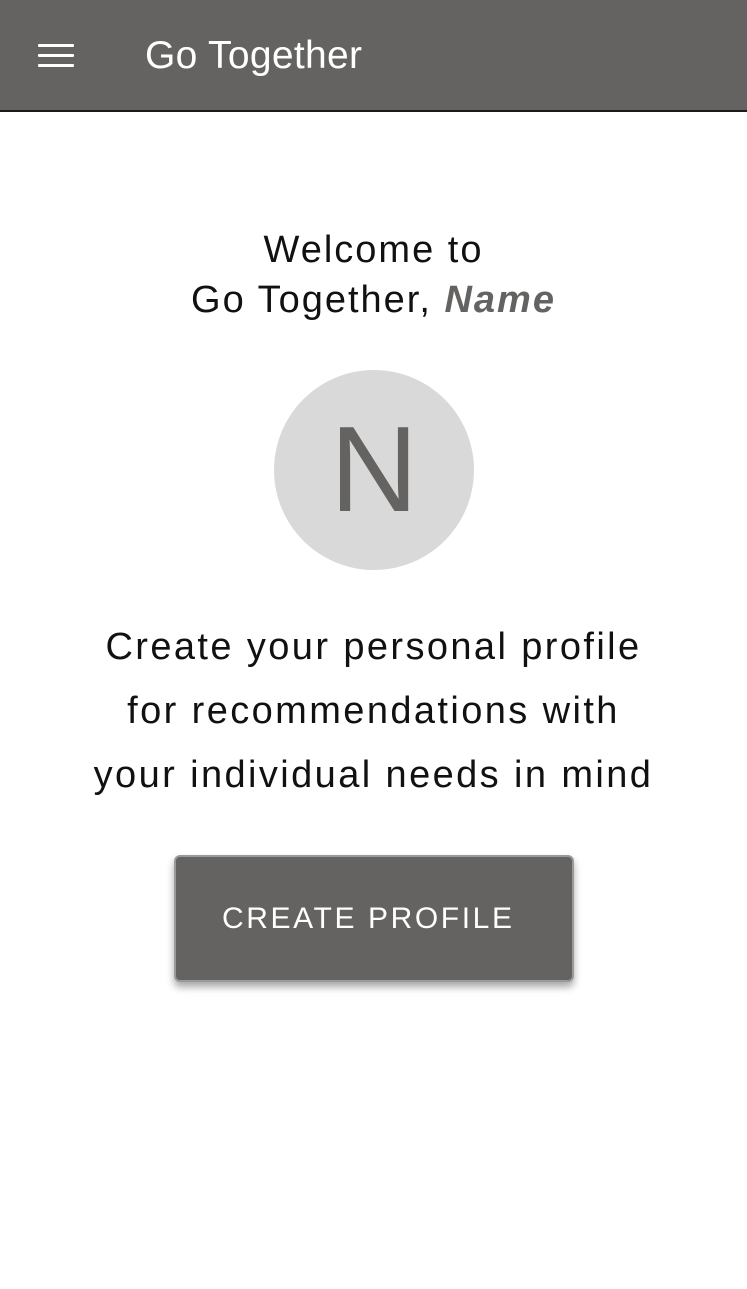 This screenshot has height=1289, width=747. What do you see at coordinates (254, 55) in the screenshot?
I see `app-title: Go Together` at bounding box center [254, 55].